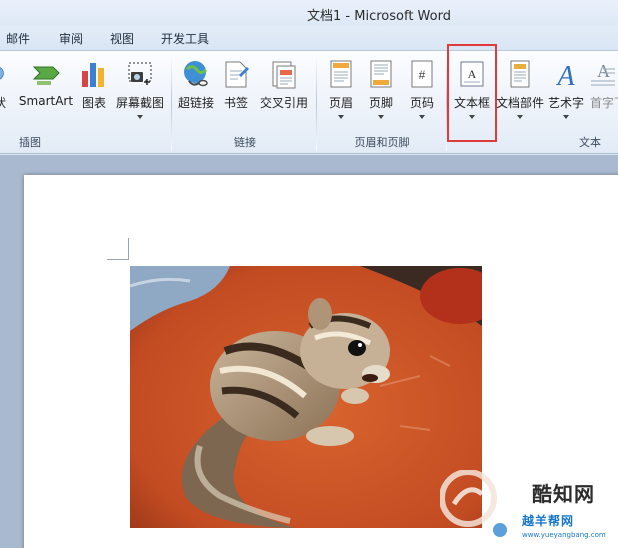 This screenshot has height=548, width=618. What do you see at coordinates (283, 103) in the screenshot?
I see `crossref-label: 交叉引用` at bounding box center [283, 103].